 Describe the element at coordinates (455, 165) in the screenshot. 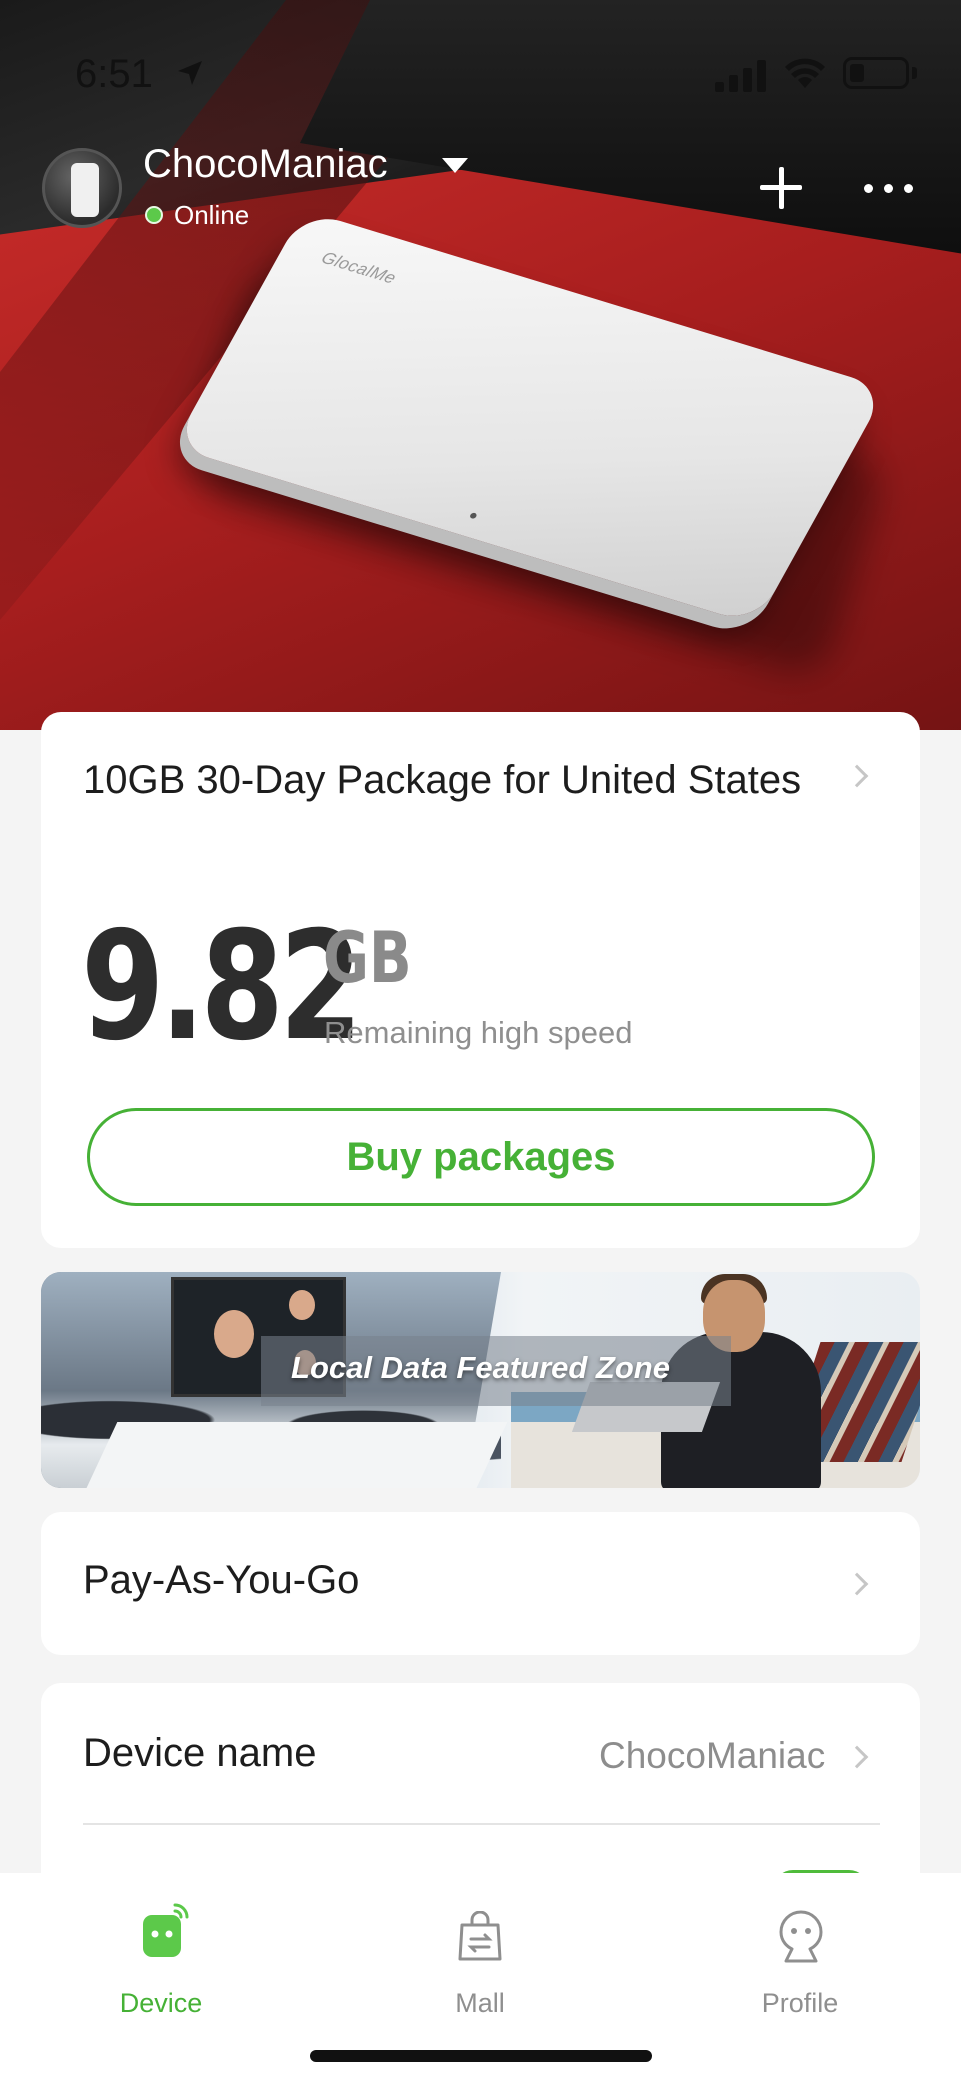

I see `dropdown-triangle-icon` at that location.